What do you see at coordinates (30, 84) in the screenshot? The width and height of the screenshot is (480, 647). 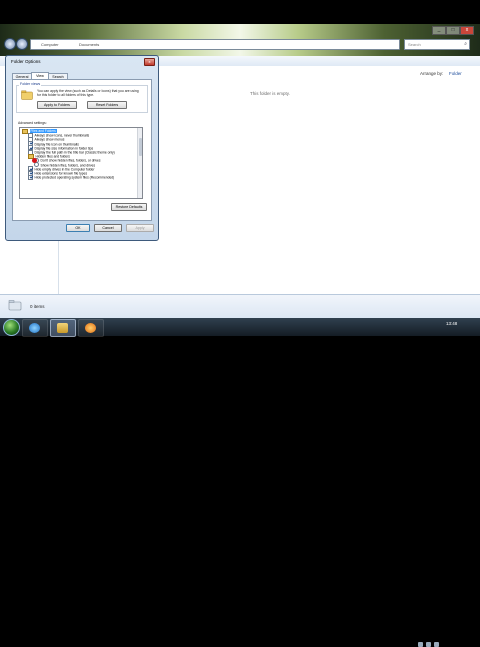 I see `folder-views-label: Folder views` at bounding box center [30, 84].